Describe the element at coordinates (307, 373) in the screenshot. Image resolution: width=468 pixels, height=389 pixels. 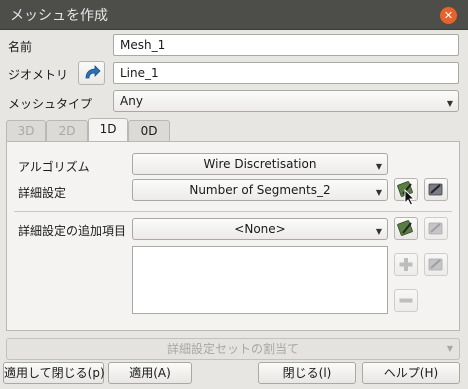
I see `close-button: 閉じる(l)` at that location.